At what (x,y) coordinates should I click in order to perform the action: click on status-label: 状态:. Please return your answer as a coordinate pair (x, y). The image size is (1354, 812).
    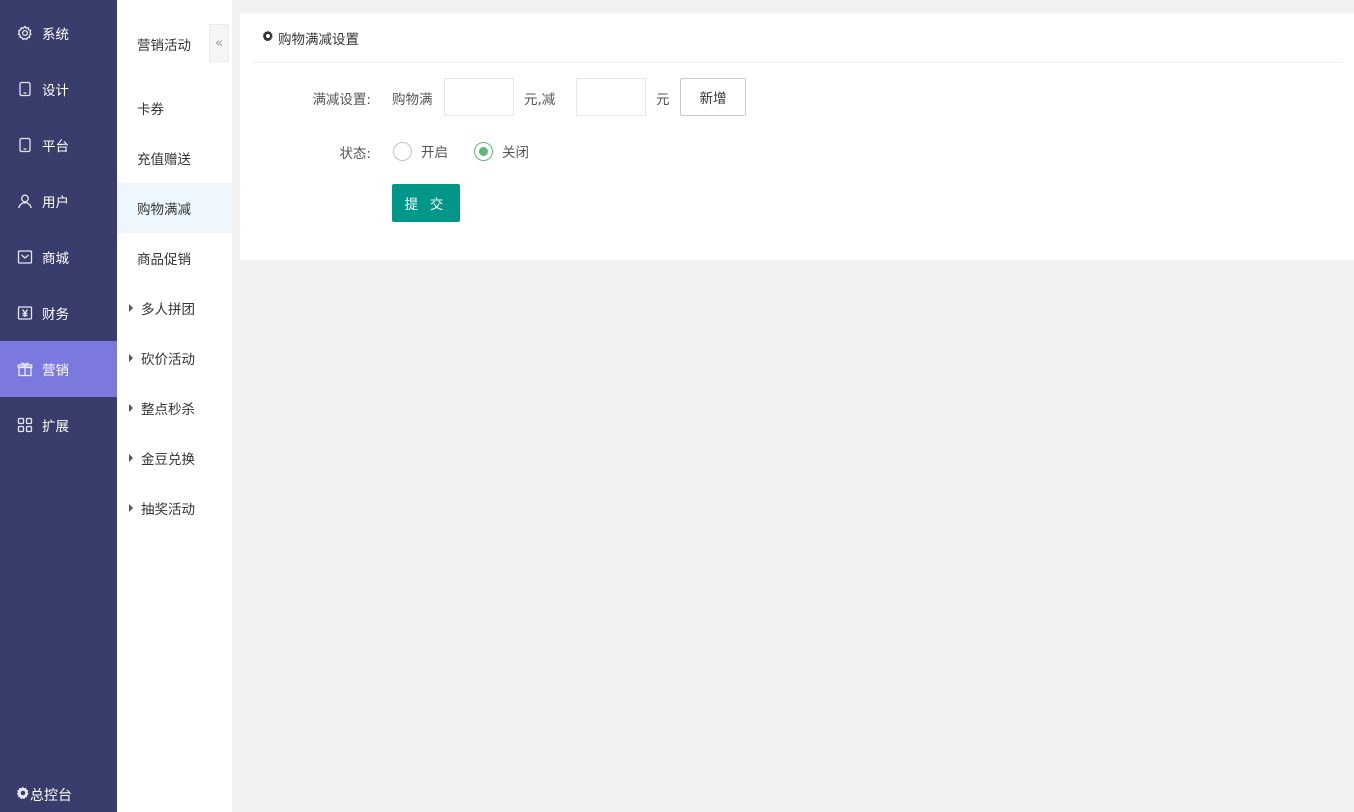
    Looking at the image, I should click on (355, 154).